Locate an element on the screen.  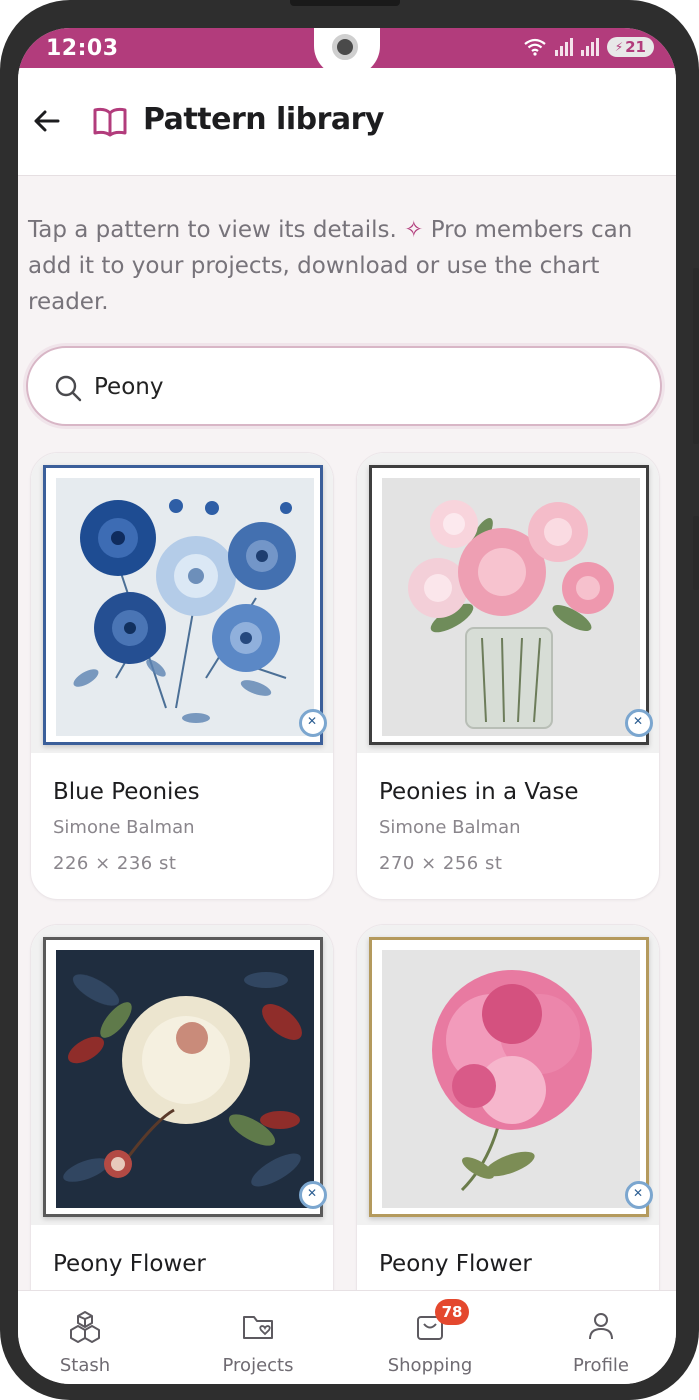
pattern-name: Peonies in a Vase is located at coordinates (479, 792).